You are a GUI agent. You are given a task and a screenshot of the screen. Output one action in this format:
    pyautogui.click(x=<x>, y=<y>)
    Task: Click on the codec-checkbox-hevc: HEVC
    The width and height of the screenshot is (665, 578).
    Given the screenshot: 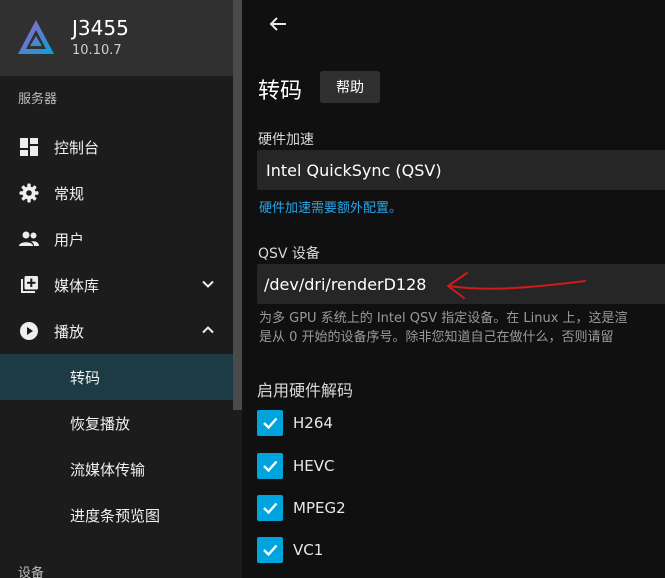 What is the action you would take?
    pyautogui.click(x=296, y=466)
    